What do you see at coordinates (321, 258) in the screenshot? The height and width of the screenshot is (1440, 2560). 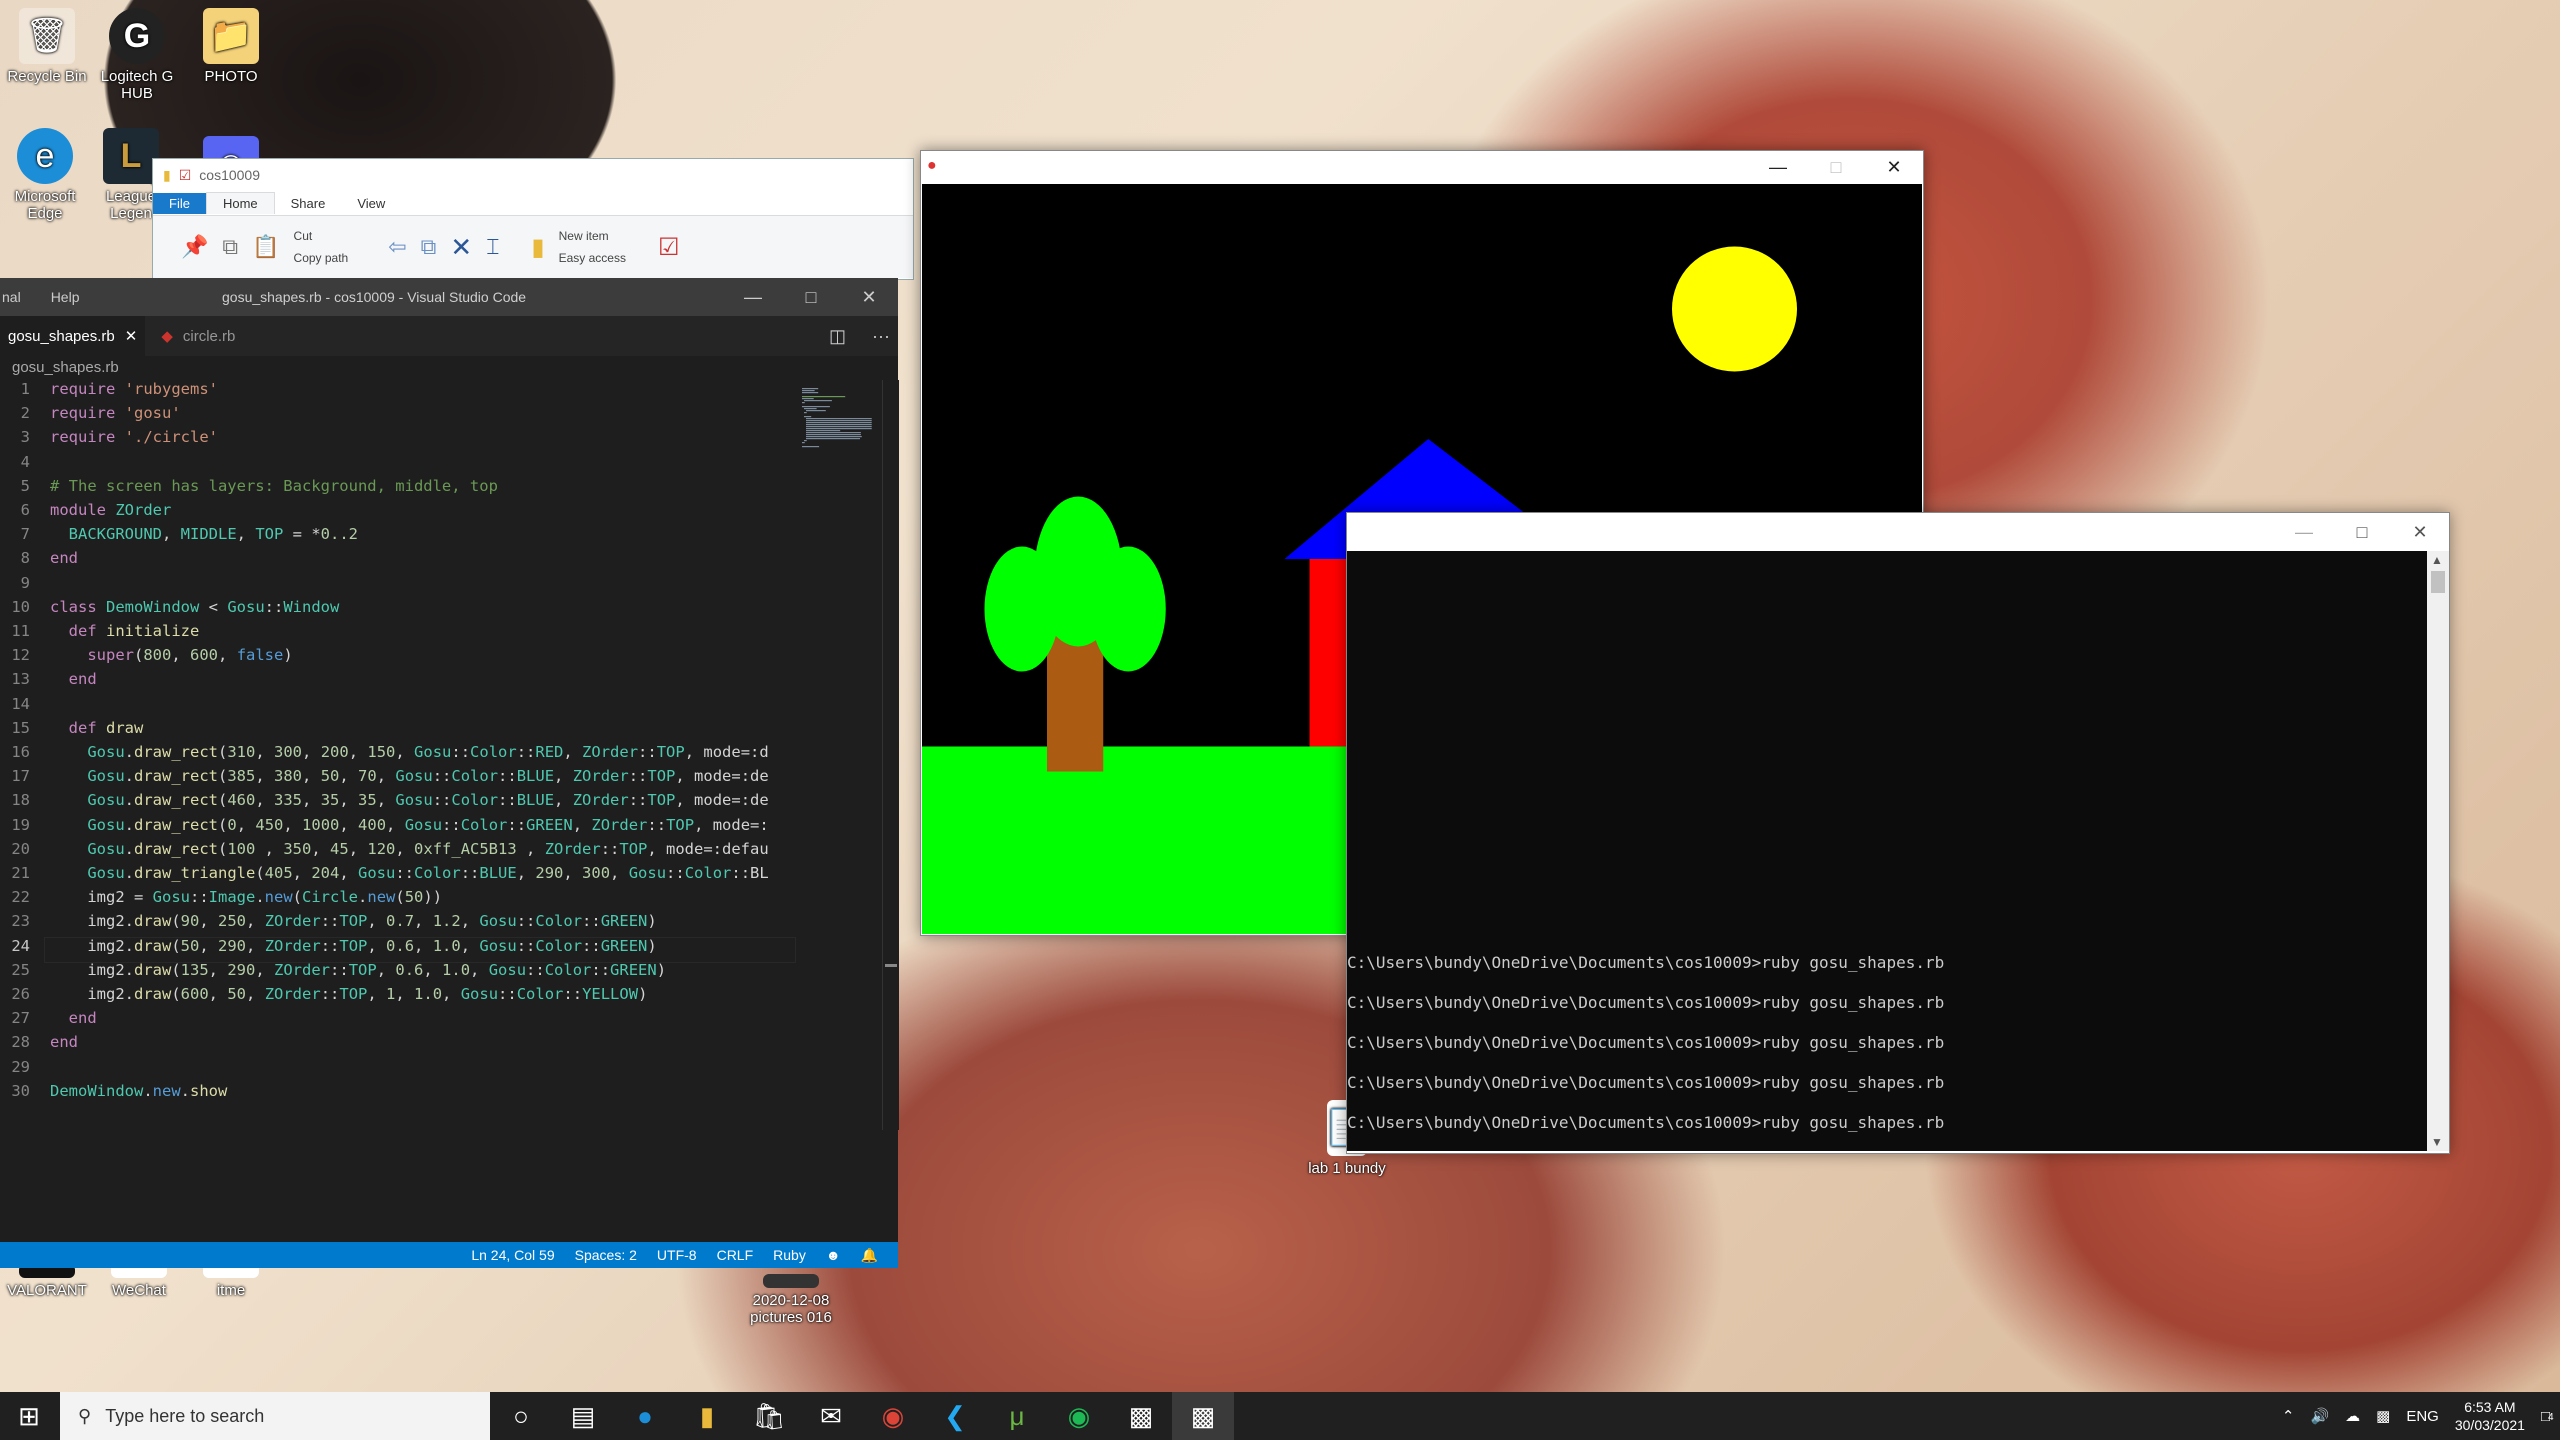 I see `copy-path-button: Copy path` at bounding box center [321, 258].